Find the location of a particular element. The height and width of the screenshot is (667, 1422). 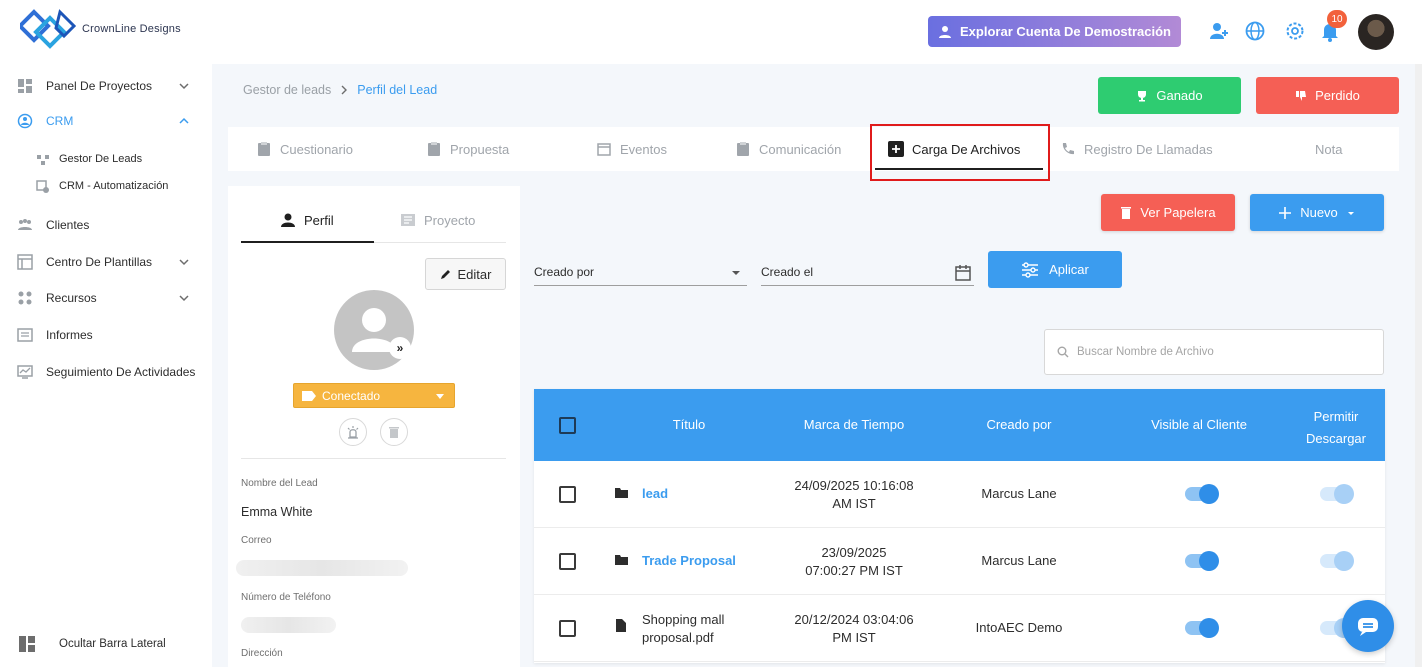

column-title: Título is located at coordinates (689, 424).